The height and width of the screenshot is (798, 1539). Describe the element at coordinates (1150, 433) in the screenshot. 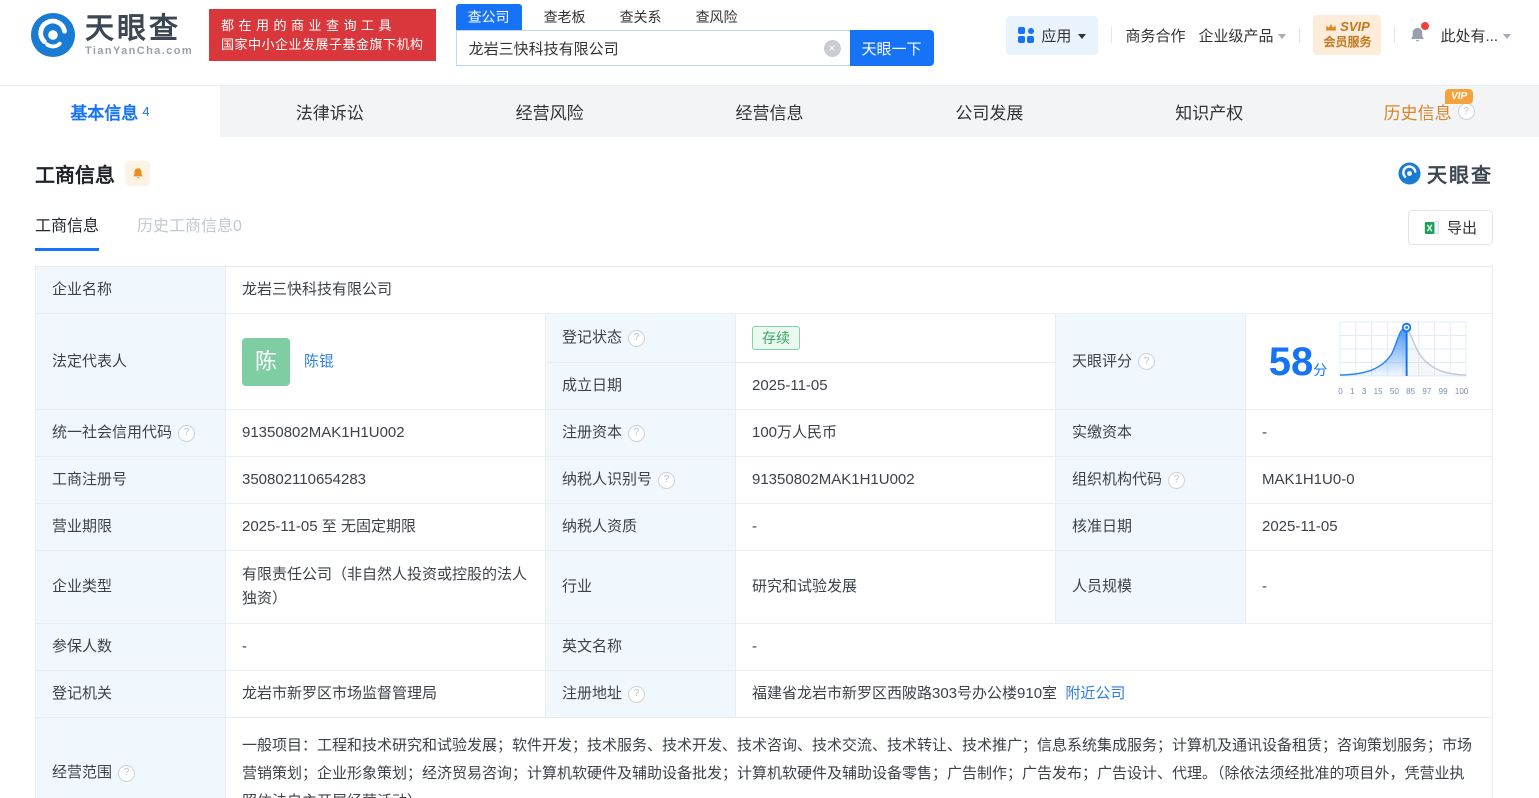

I see `paid-capital-label: 实缴资本` at that location.